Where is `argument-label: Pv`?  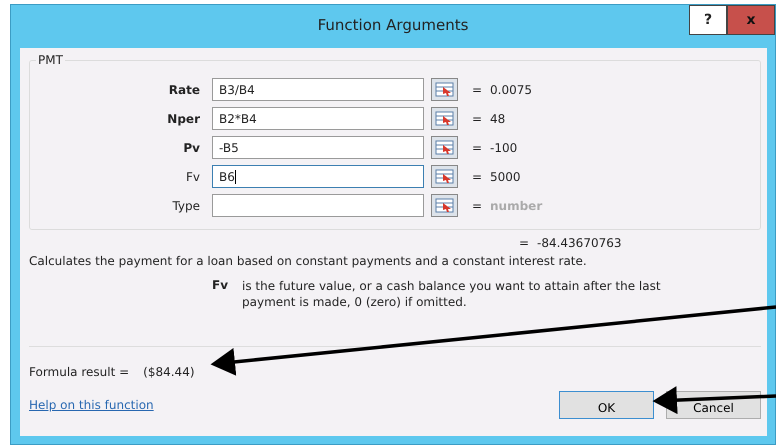
argument-label: Pv is located at coordinates (191, 147).